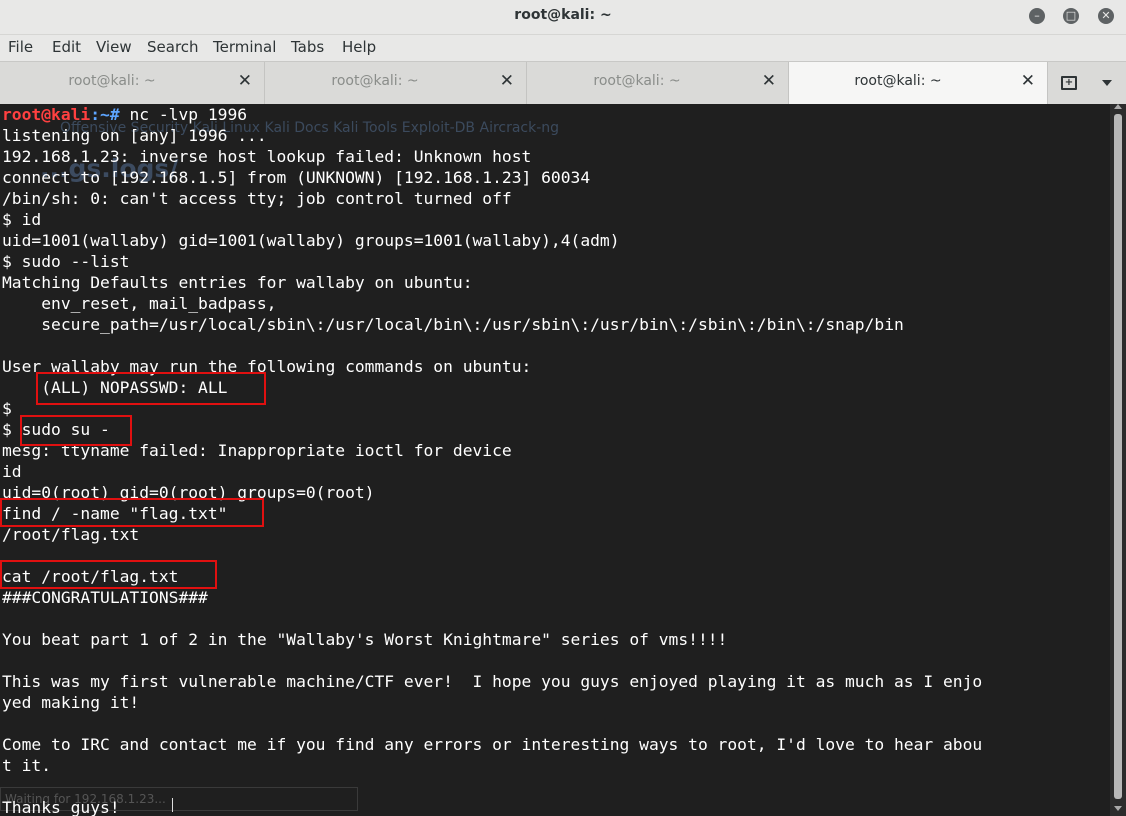 This screenshot has width=1126, height=816. What do you see at coordinates (1118, 456) in the screenshot?
I see `scrollbar-thumb` at bounding box center [1118, 456].